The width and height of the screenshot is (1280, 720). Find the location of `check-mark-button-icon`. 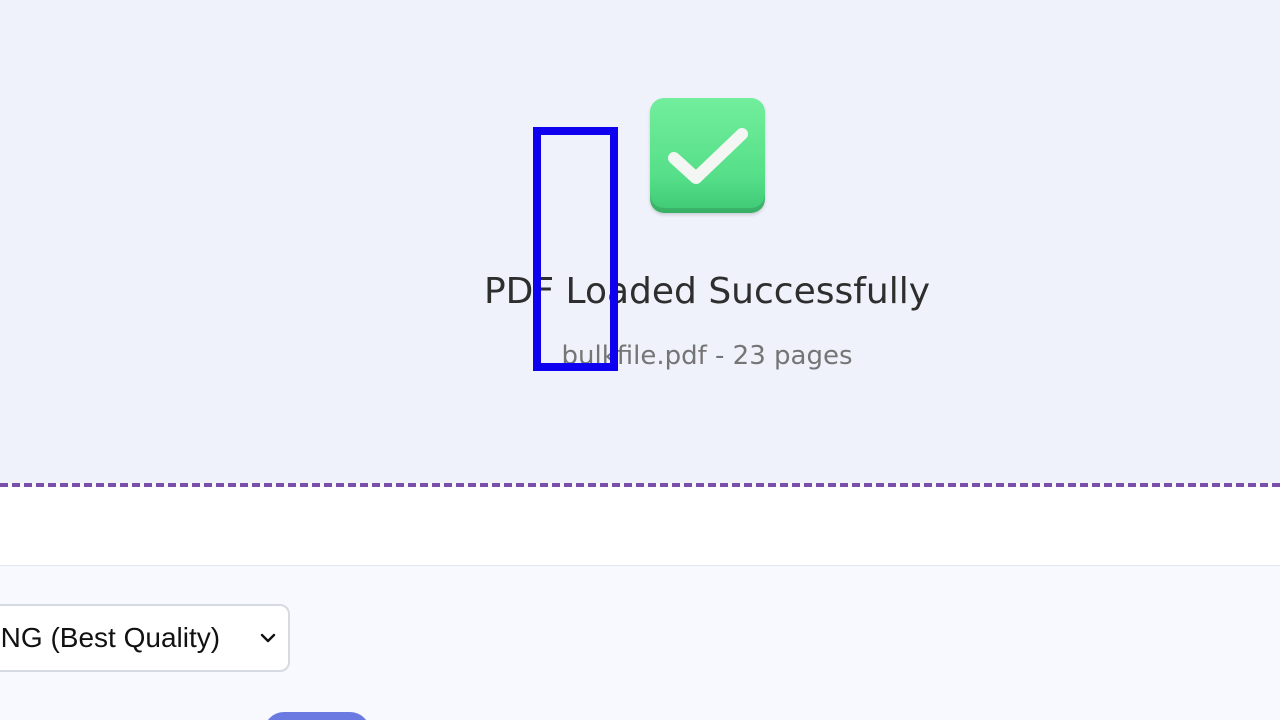

check-mark-button-icon is located at coordinates (707, 155).